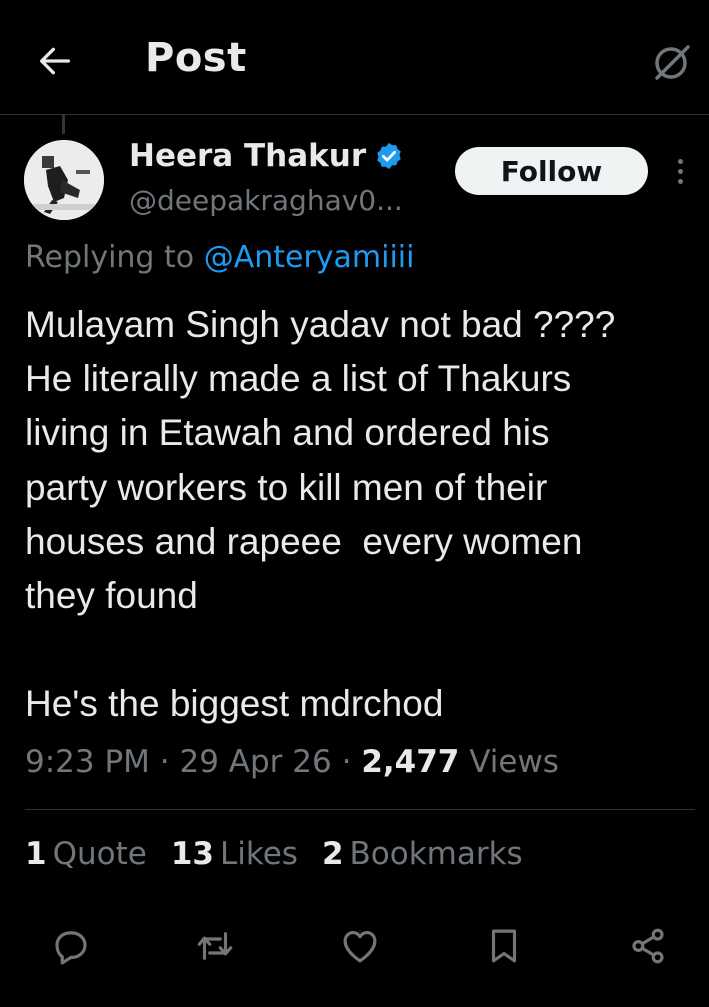 The width and height of the screenshot is (709, 1007). I want to click on bookmark-icon, so click(504, 946).